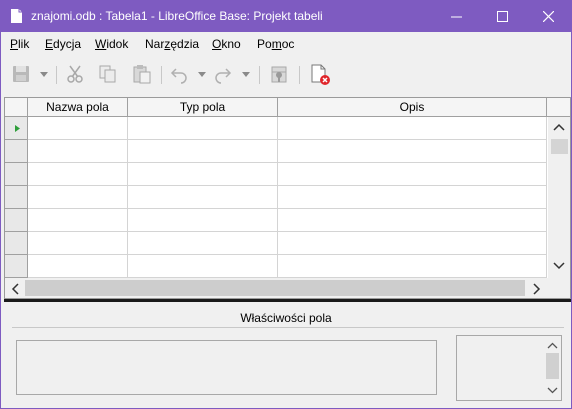  Describe the element at coordinates (509, 368) in the screenshot. I see `help-text-box` at that location.